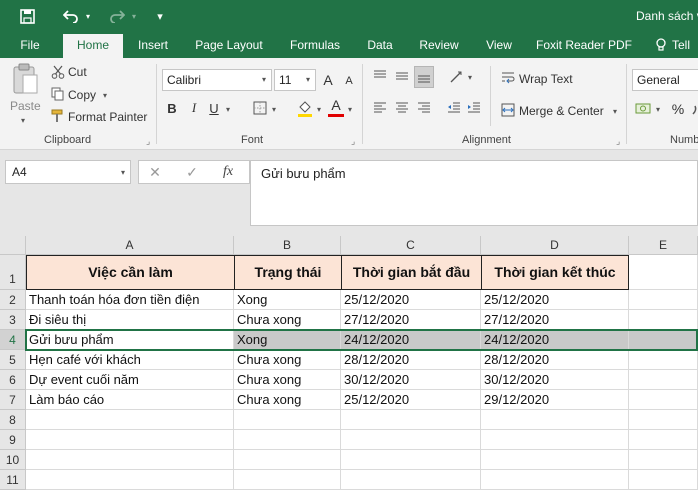  I want to click on tab-insert: Insert, so click(153, 45).